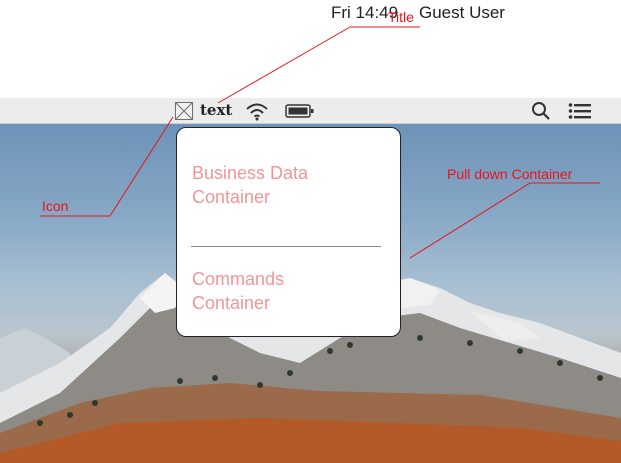 Image resolution: width=621 pixels, height=463 pixels. I want to click on title-leader, so click(284, 65).